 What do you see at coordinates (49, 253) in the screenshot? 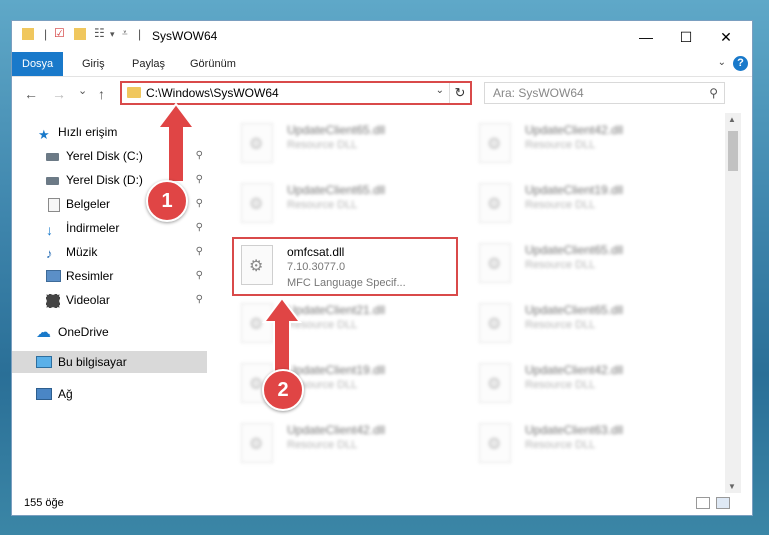
I see `music-icon: ♪` at bounding box center [49, 253].